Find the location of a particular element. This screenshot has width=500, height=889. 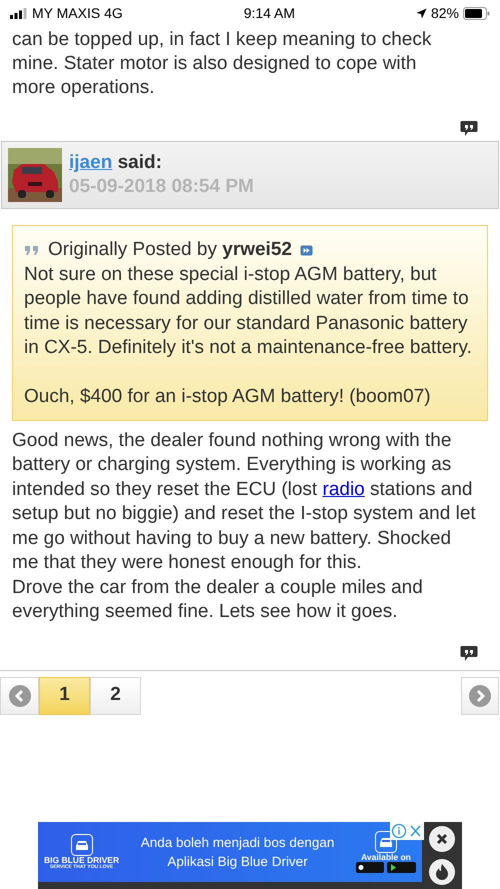

author-line: ijaen said: is located at coordinates (116, 163).